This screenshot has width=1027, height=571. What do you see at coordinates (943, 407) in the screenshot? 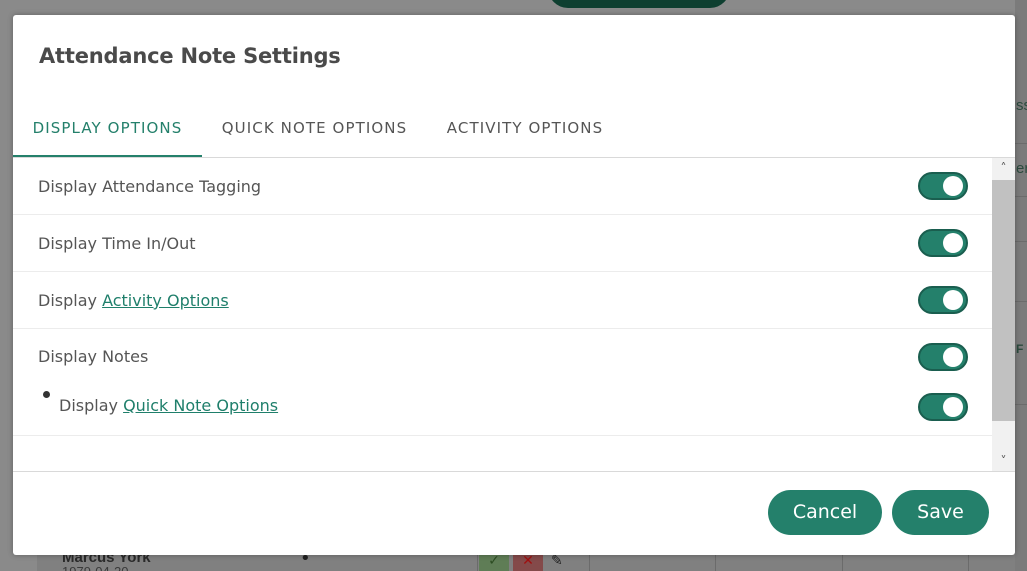
I see `toggle-quick-note-options` at bounding box center [943, 407].